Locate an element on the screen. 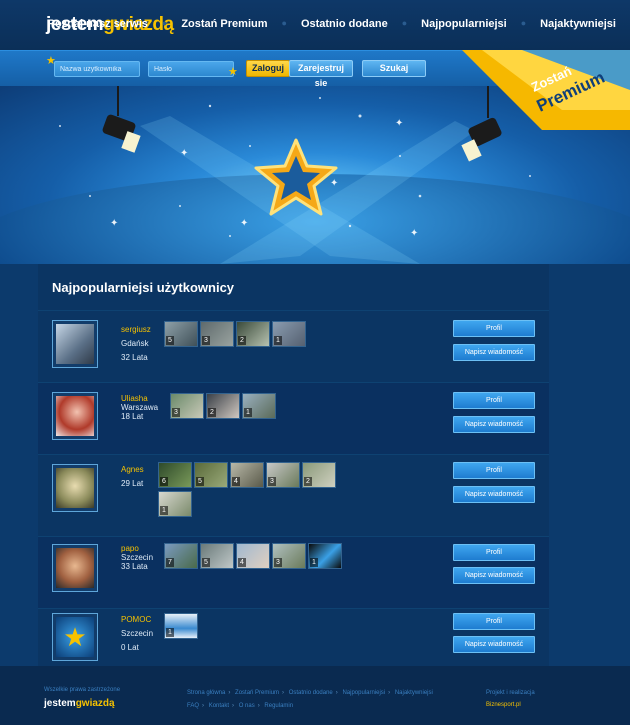 This screenshot has width=630, height=725. footer-link: Zostań Premium is located at coordinates (257, 693).